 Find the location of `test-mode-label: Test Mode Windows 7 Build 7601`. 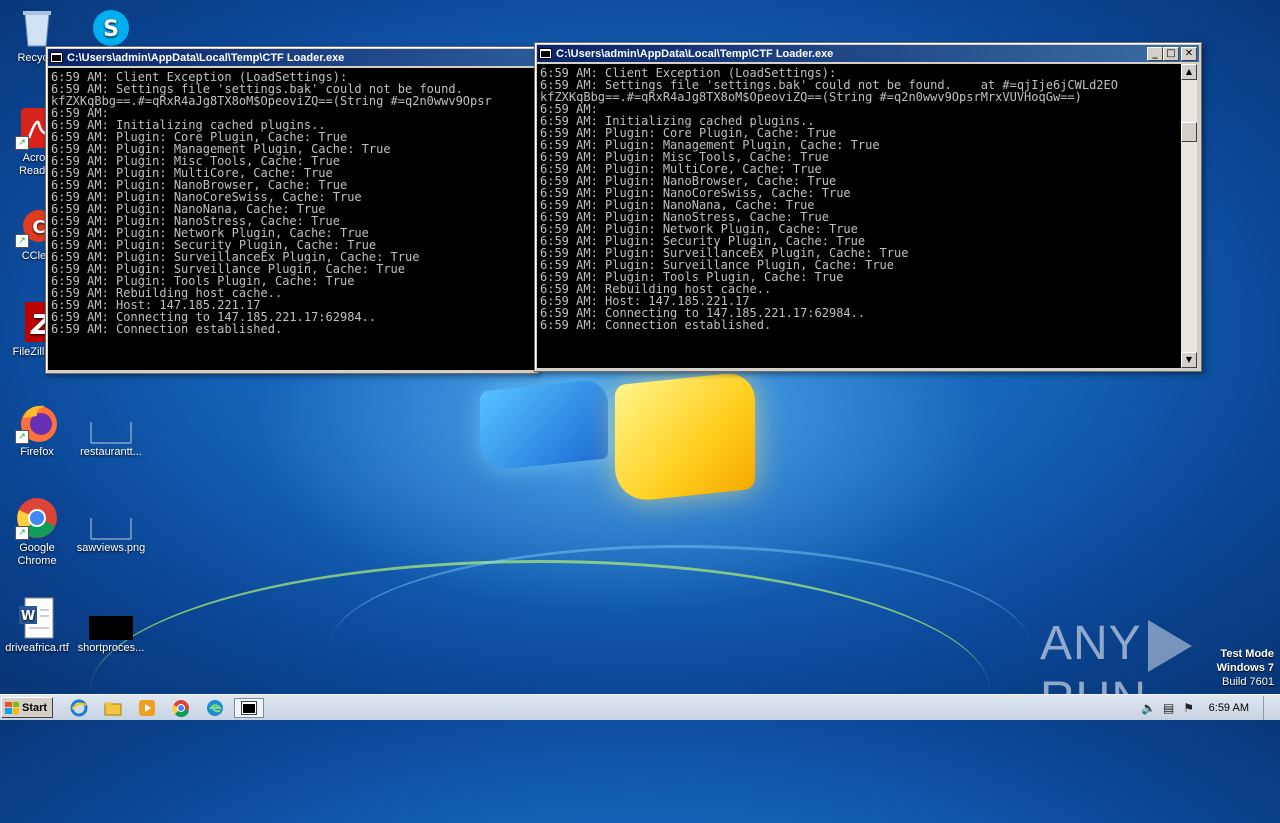

test-mode-label: Test Mode Windows 7 Build 7601 is located at coordinates (1245, 668).